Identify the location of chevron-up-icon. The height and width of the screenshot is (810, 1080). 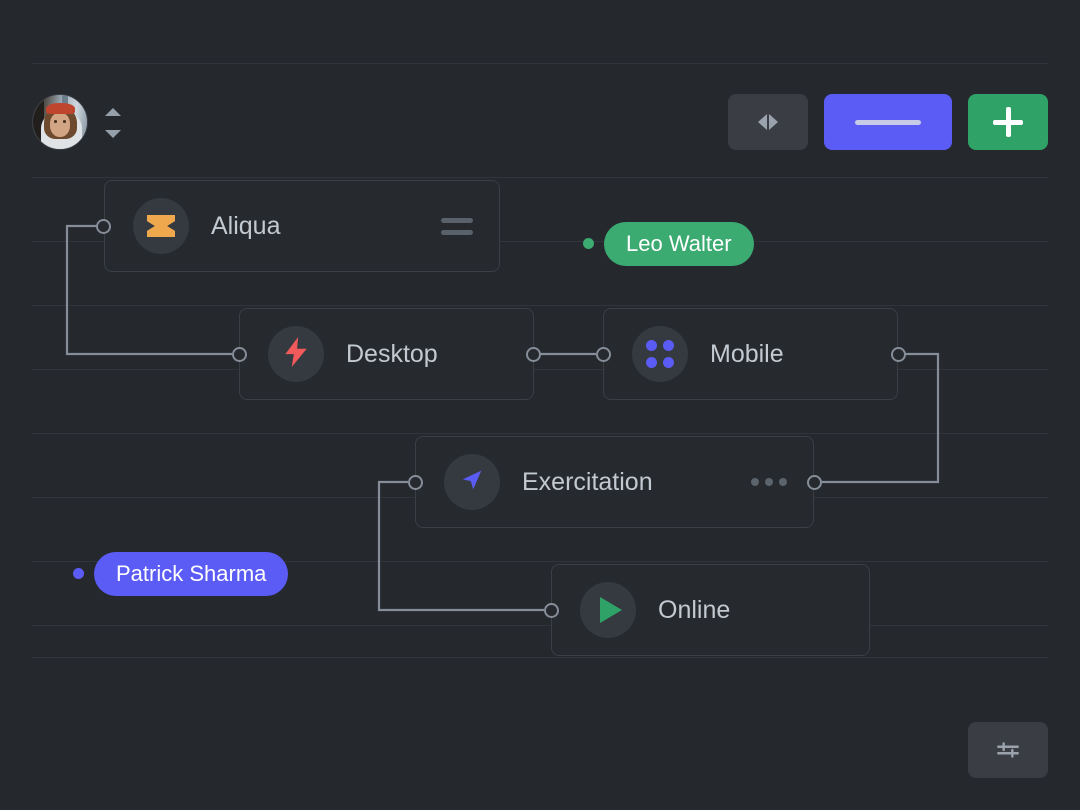
(113, 112).